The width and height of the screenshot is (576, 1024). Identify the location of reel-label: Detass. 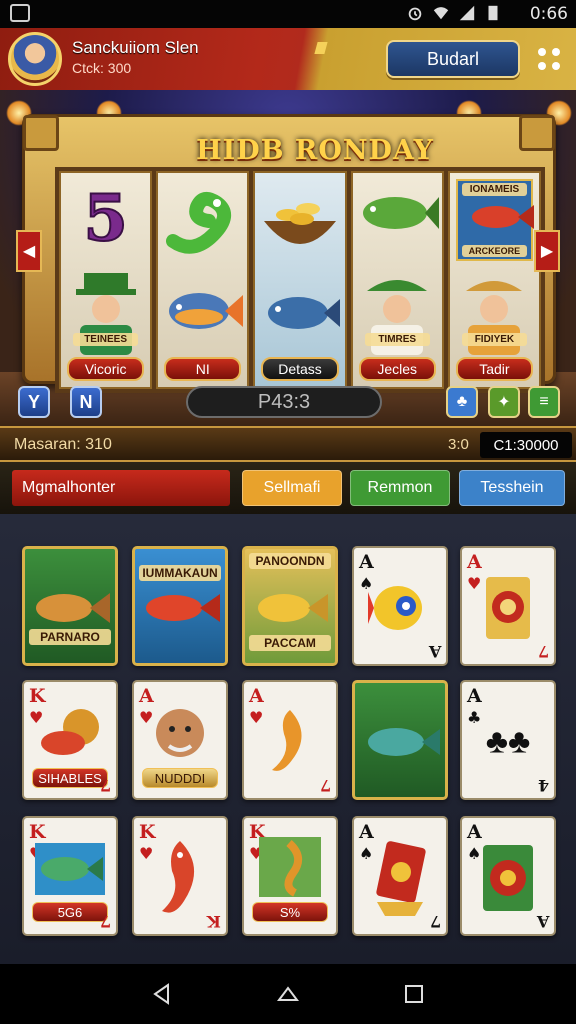
(300, 369).